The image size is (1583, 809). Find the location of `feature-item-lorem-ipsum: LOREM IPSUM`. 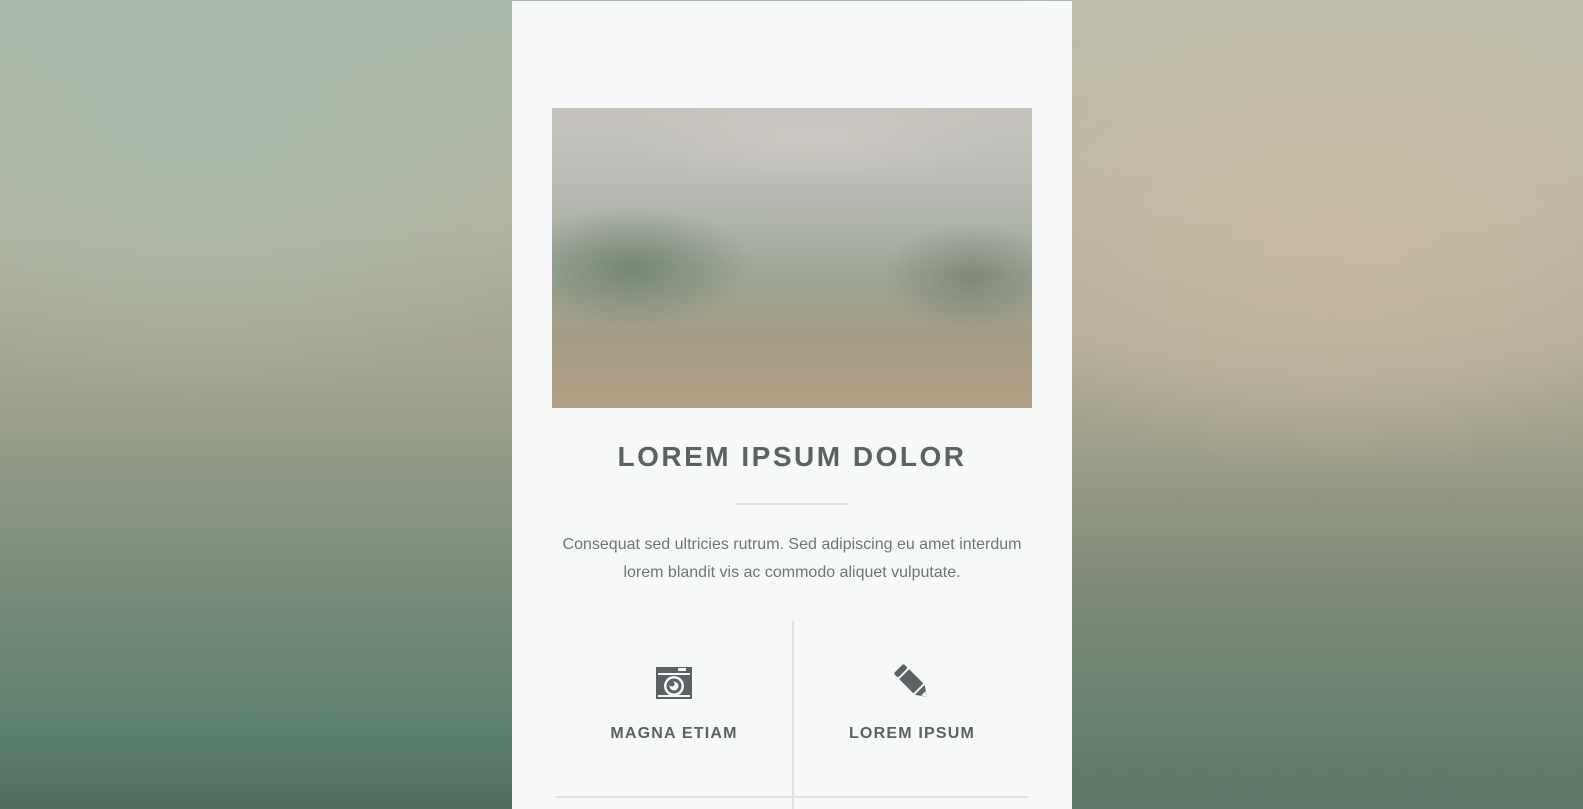

feature-item-lorem-ipsum: LOREM IPSUM is located at coordinates (912, 708).